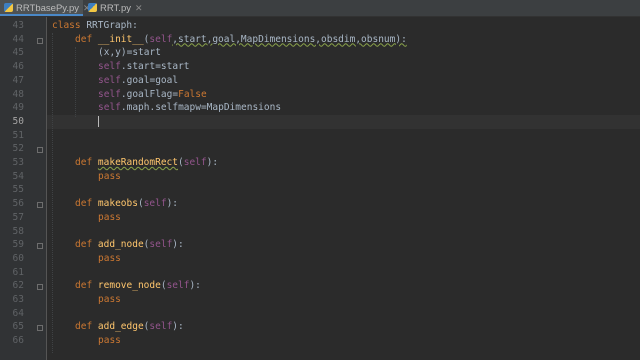  What do you see at coordinates (18, 217) in the screenshot?
I see `line-number: 57` at bounding box center [18, 217].